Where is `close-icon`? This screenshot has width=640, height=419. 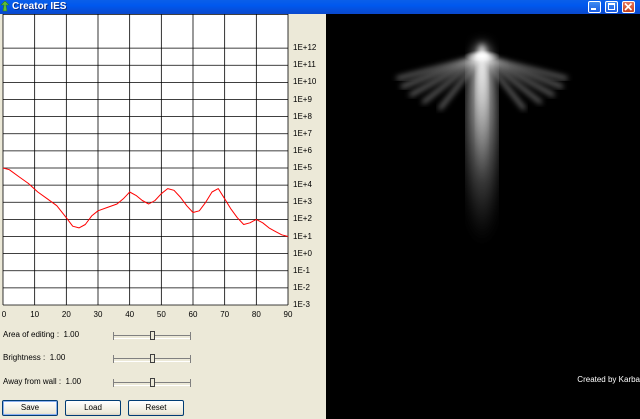
close-icon is located at coordinates (628, 6).